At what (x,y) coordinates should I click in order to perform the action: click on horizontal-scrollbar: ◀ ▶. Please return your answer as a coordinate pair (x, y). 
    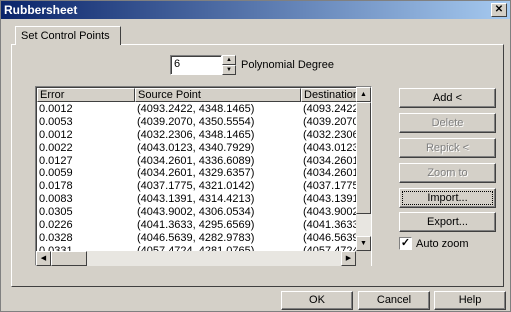
    Looking at the image, I should click on (196, 258).